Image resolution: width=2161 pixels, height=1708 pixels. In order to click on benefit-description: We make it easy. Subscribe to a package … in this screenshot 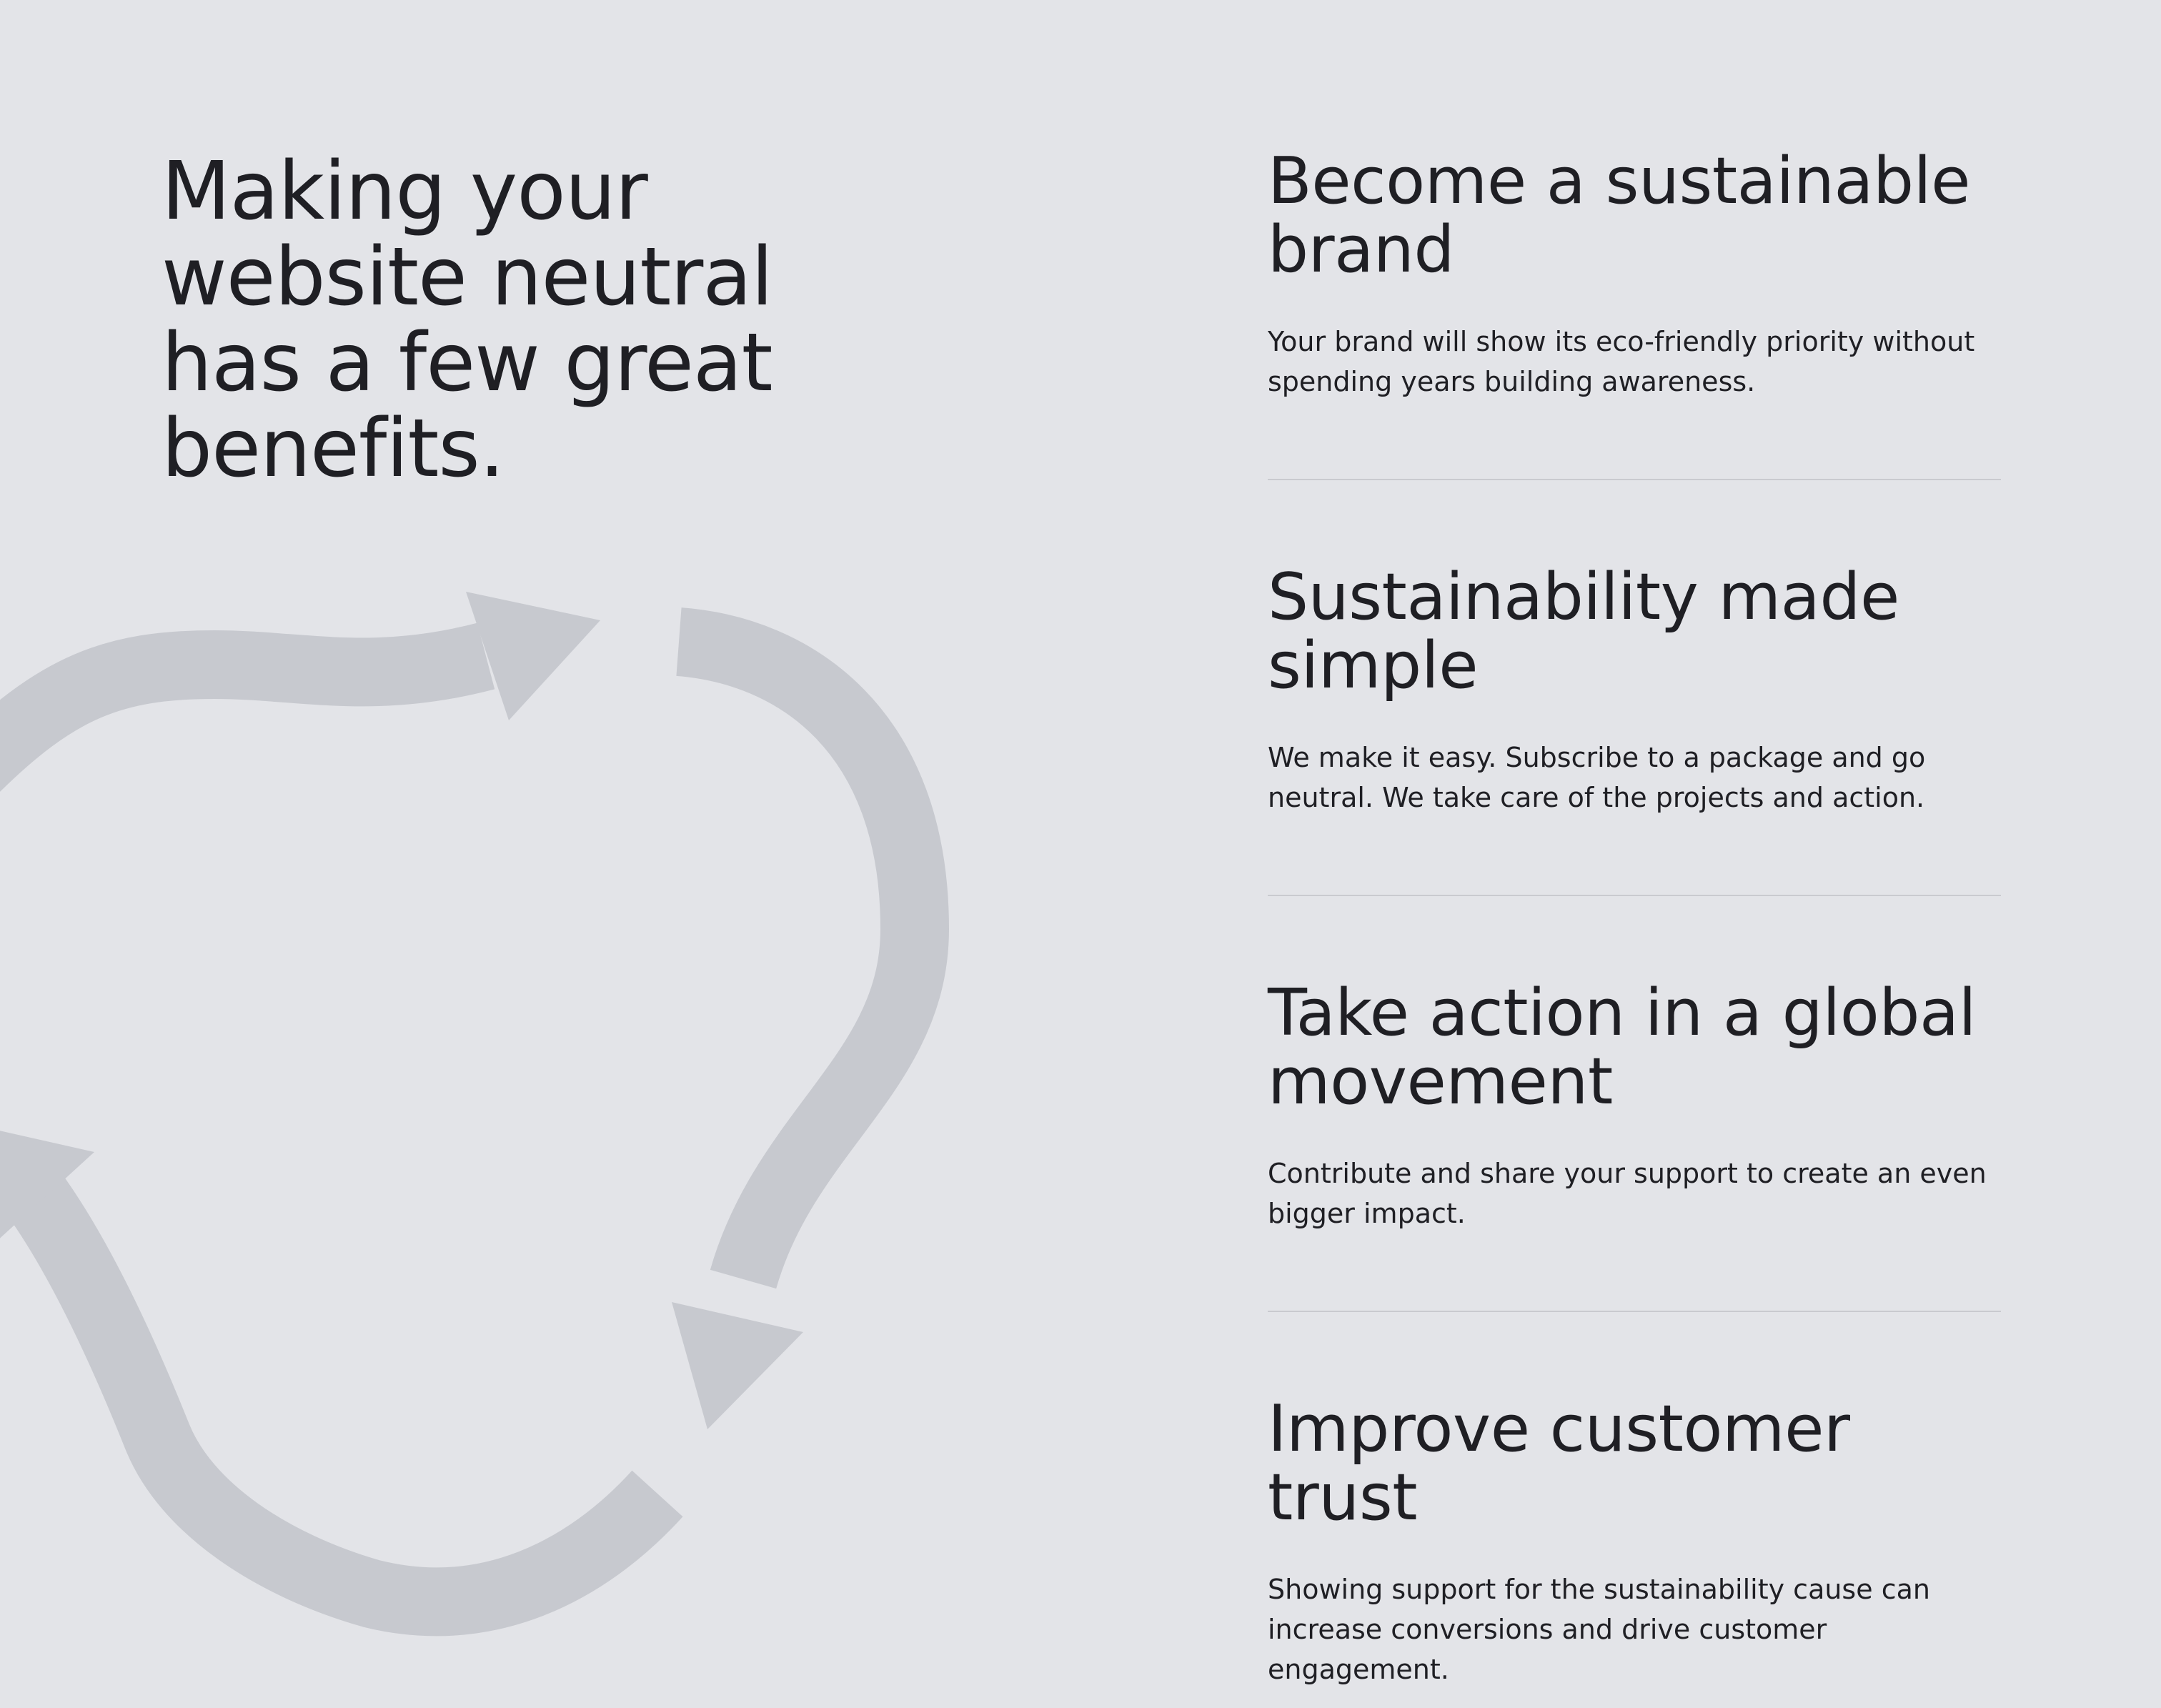, I will do `click(1597, 777)`.